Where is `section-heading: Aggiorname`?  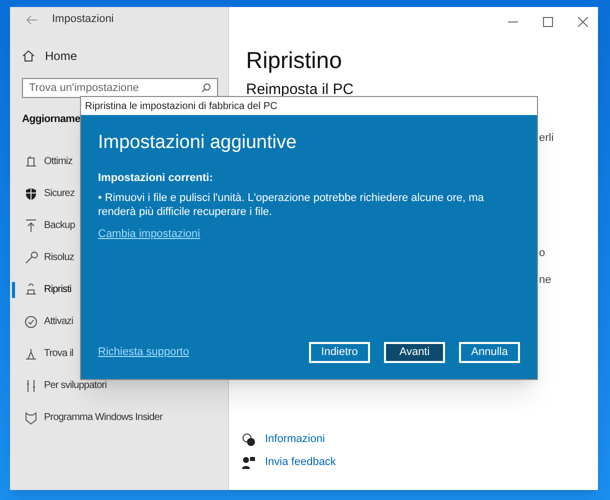 section-heading: Aggiorname is located at coordinates (52, 119).